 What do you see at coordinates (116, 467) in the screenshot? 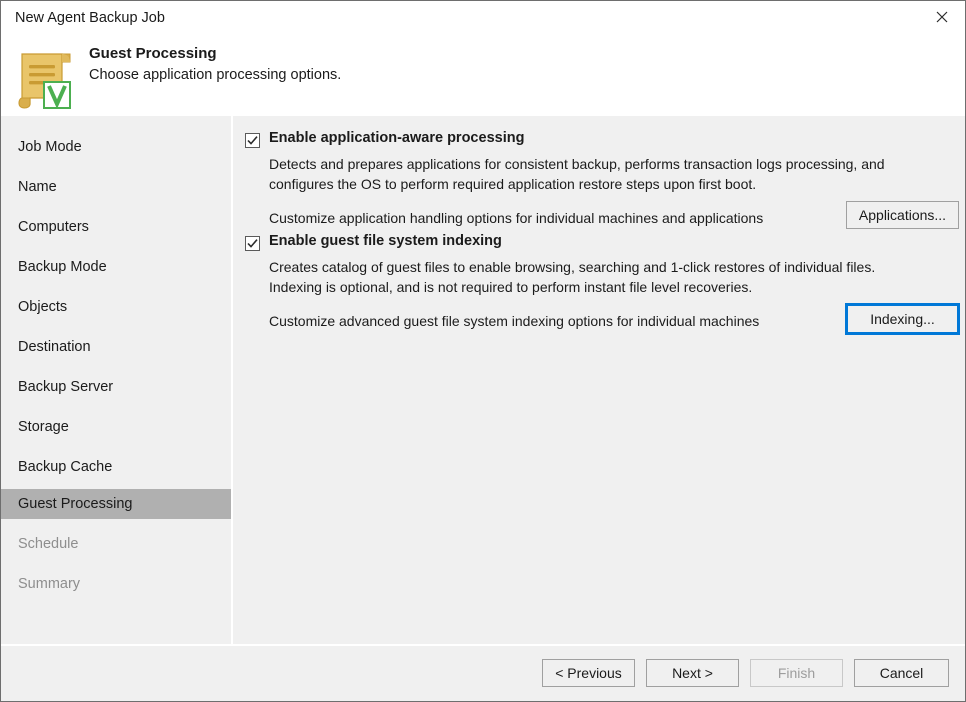
I see `sidebar-item-backup-cache: Backup Cache` at bounding box center [116, 467].